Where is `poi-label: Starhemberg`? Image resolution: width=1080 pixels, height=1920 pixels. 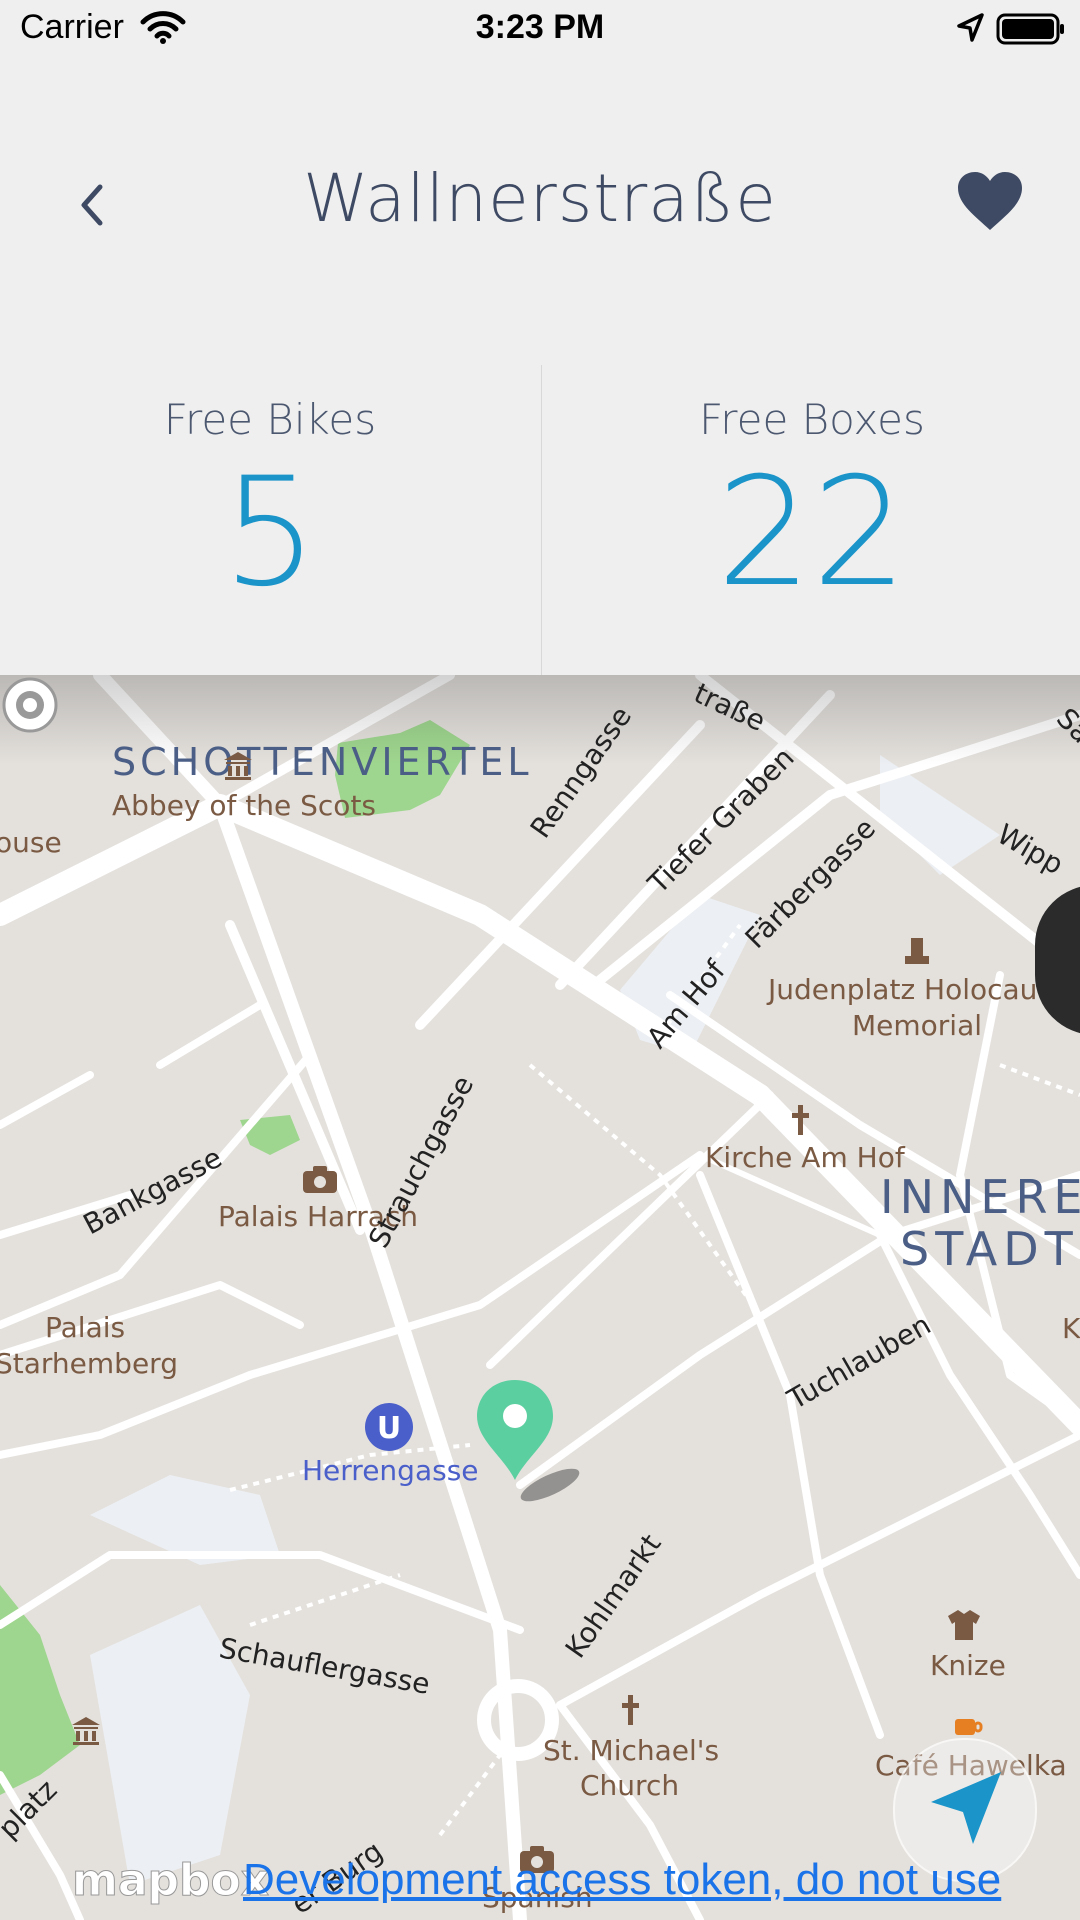 poi-label: Starhemberg is located at coordinates (89, 1363).